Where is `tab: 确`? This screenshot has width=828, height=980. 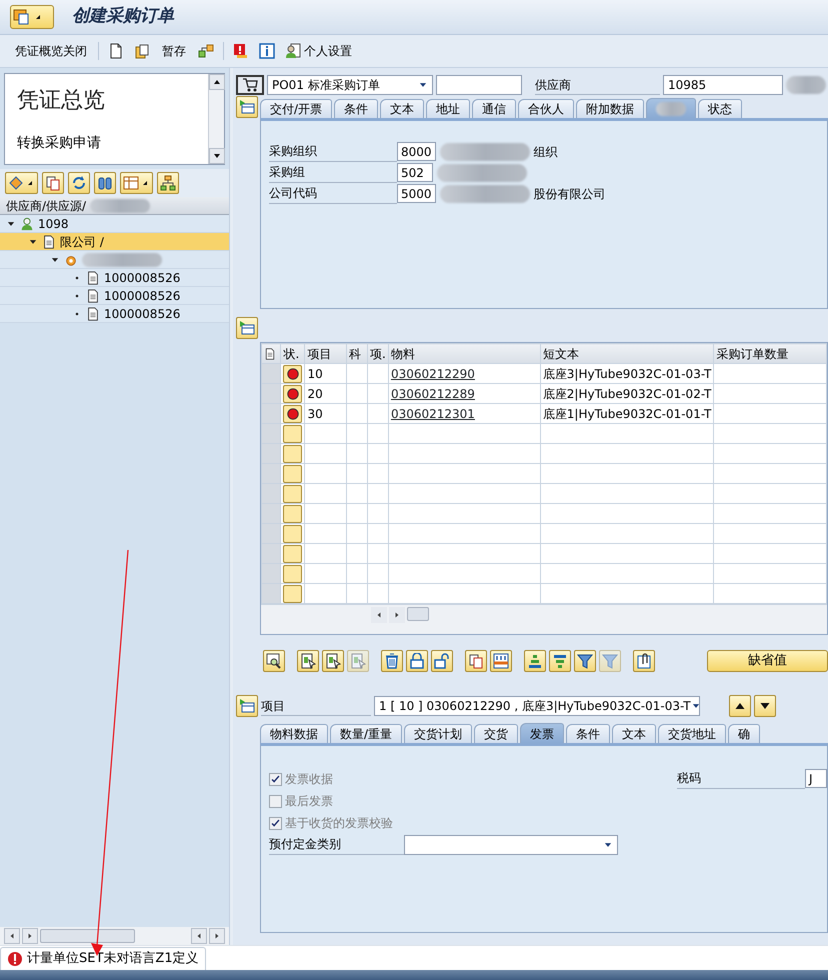
tab: 确 is located at coordinates (744, 733).